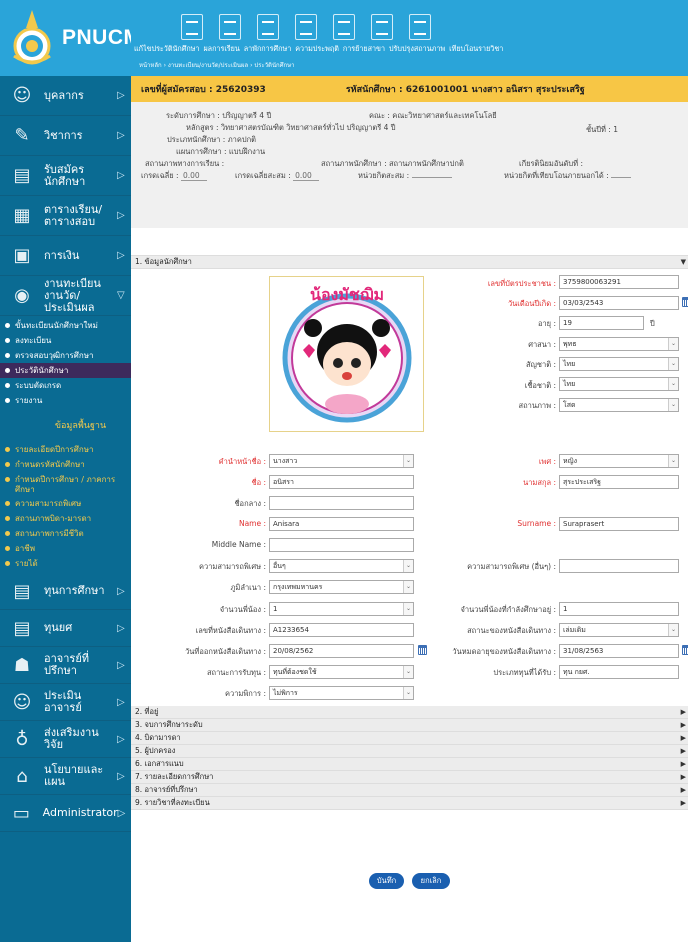 Image resolution: width=688 pixels, height=942 pixels. What do you see at coordinates (341, 482) in the screenshot?
I see `fname-input: อนิสรา` at bounding box center [341, 482].